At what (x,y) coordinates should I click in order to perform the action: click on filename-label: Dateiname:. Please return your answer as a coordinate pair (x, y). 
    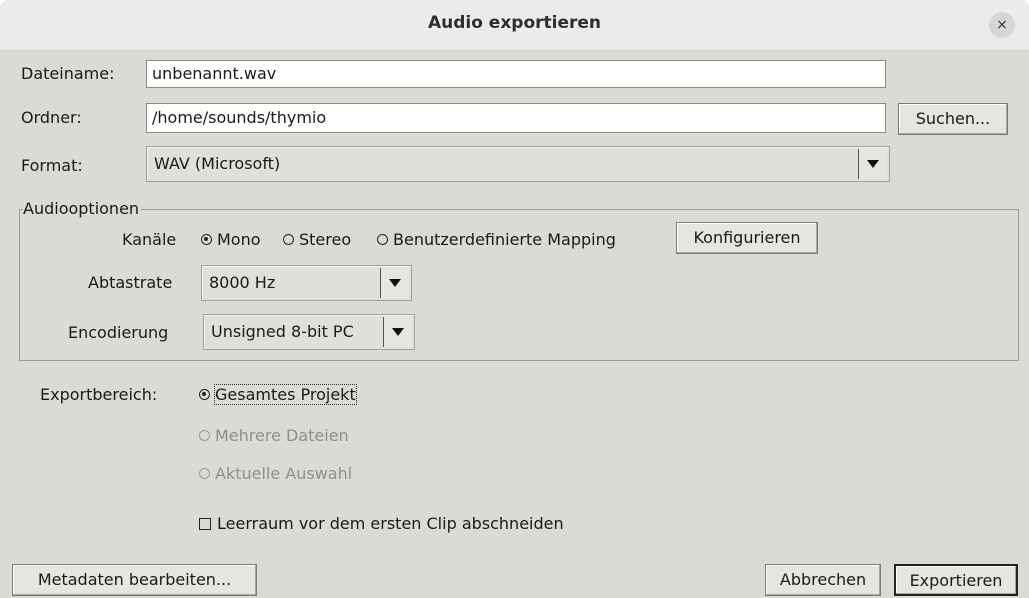
    Looking at the image, I should click on (68, 73).